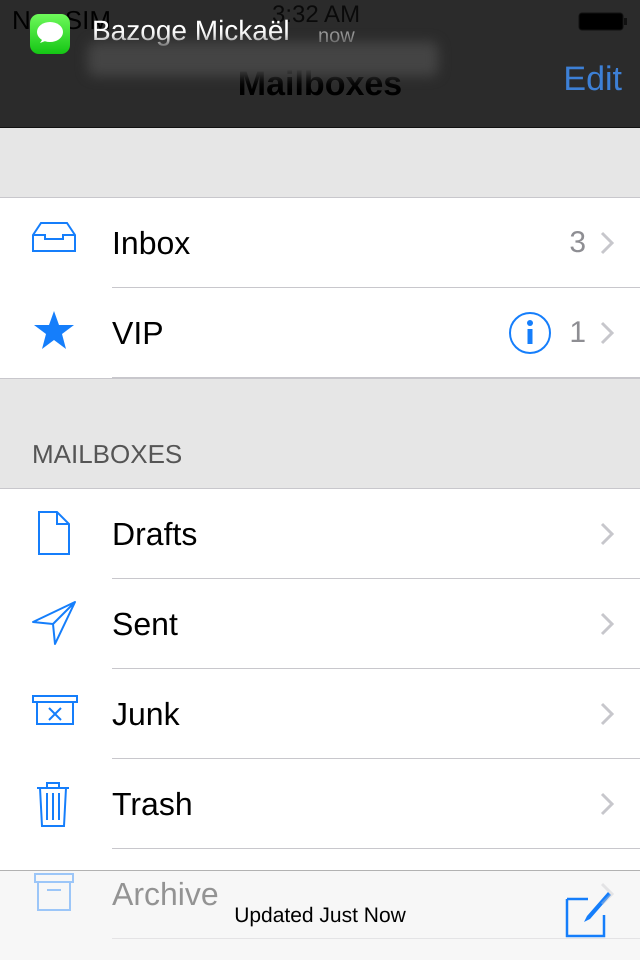 This screenshot has height=960, width=640. What do you see at coordinates (603, 22) in the screenshot?
I see `battery-icon` at bounding box center [603, 22].